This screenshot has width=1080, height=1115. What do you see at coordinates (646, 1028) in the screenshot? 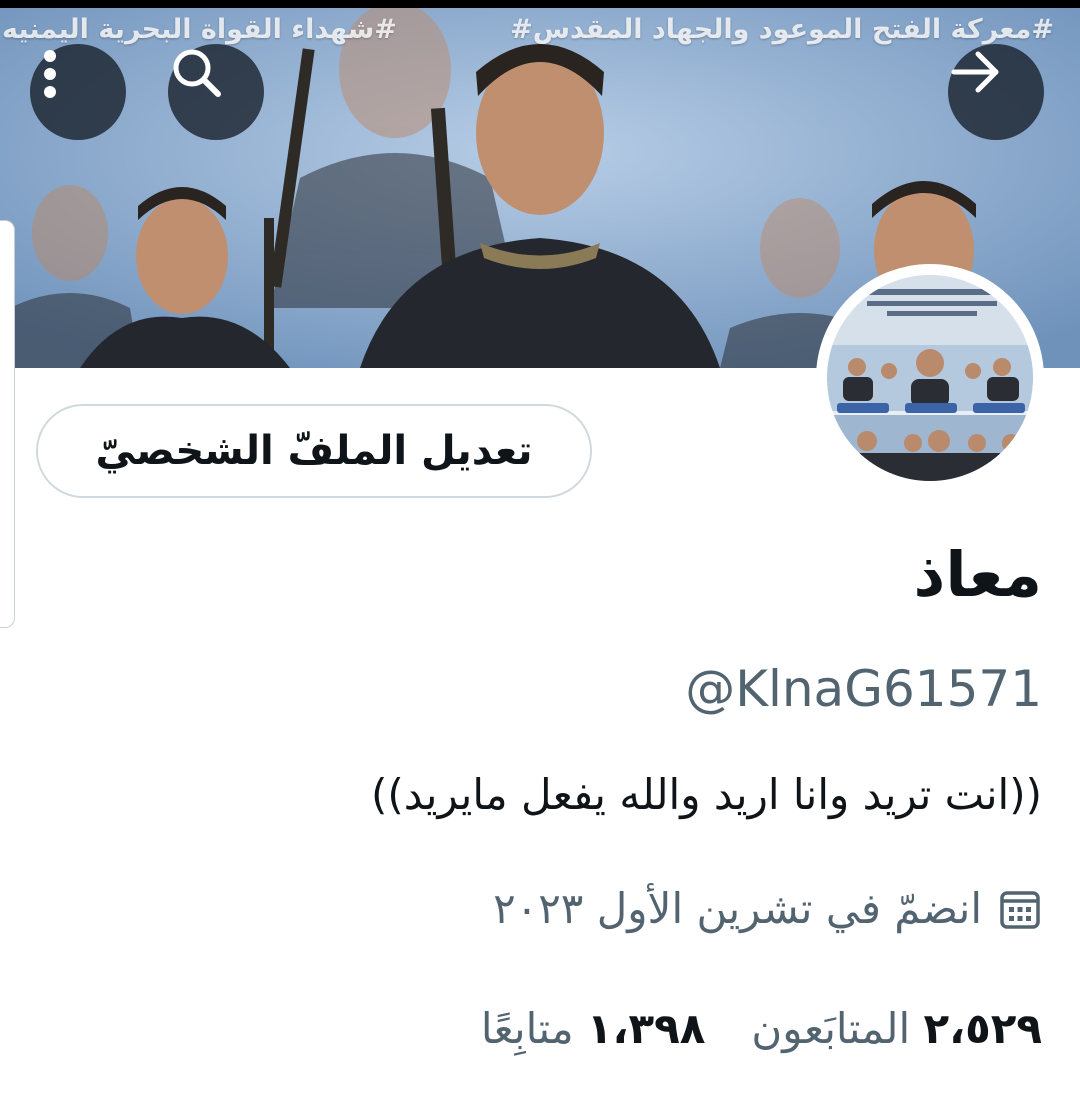
I see `following-count: ١،٣٩٨` at bounding box center [646, 1028].